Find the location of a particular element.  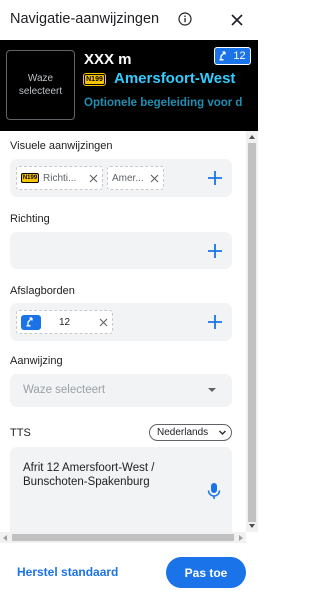

vertical-scrollbar is located at coordinates (252, 331).